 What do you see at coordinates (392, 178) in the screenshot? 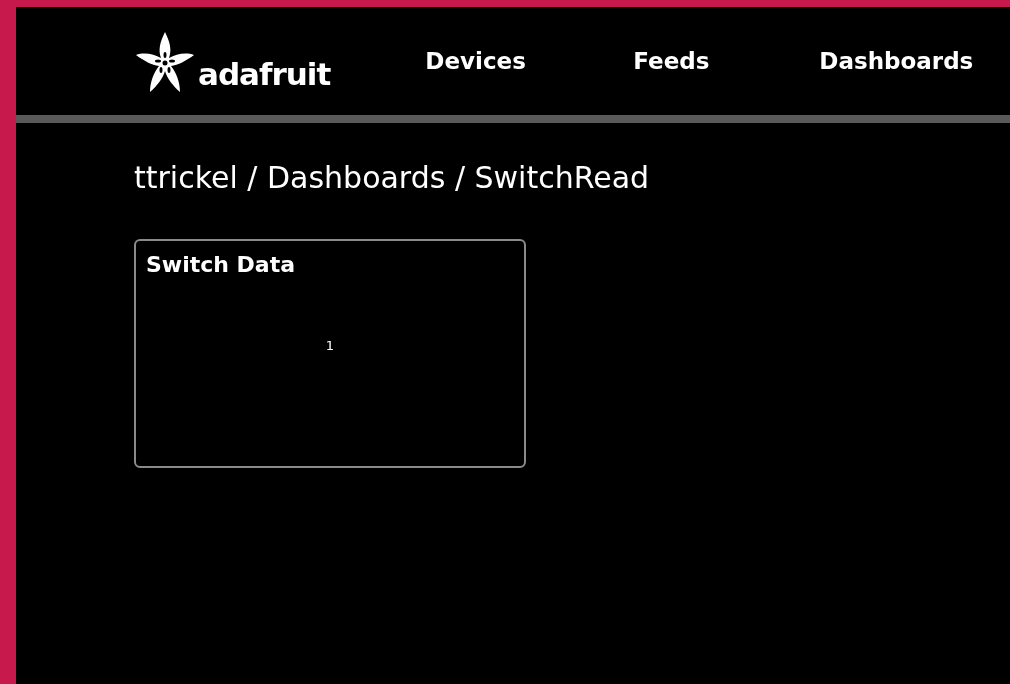
I see `breadcrumb: ttrickel / Dashboards / SwitchRead` at bounding box center [392, 178].